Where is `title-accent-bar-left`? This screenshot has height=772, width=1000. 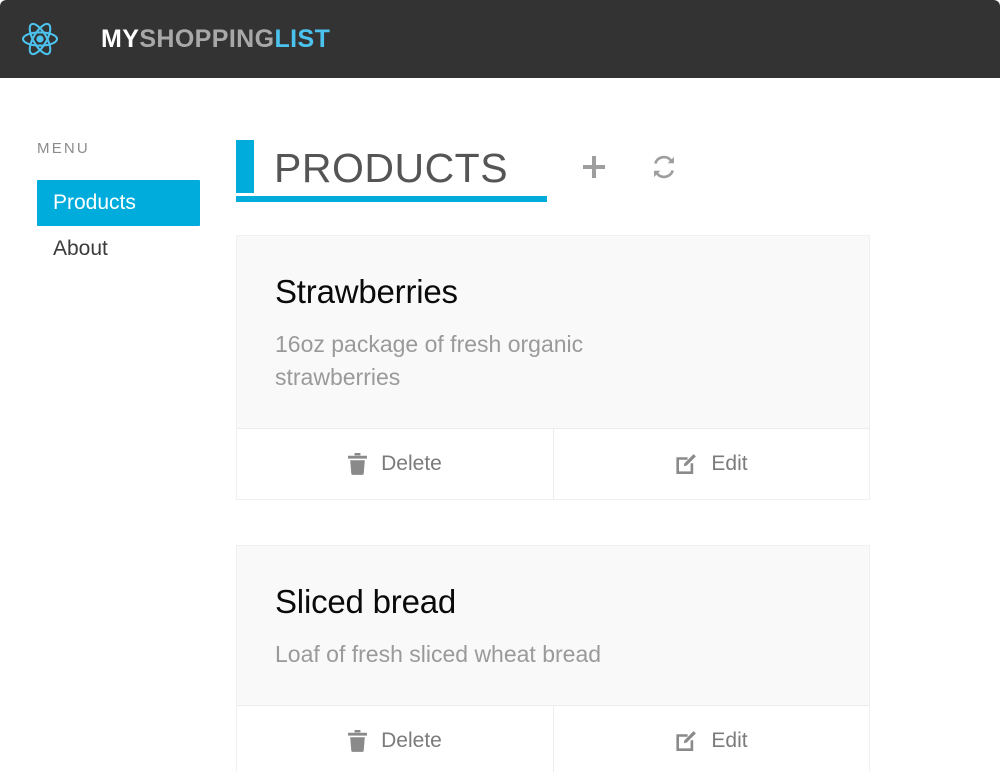
title-accent-bar-left is located at coordinates (245, 166).